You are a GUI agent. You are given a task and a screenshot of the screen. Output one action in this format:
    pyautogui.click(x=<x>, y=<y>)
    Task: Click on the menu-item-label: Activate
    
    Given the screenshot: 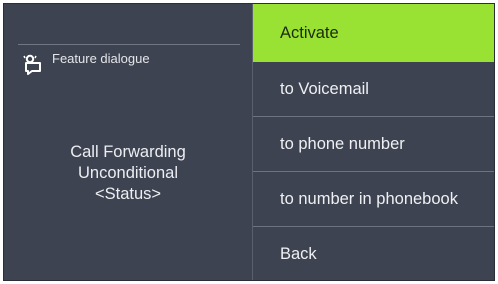 What is the action you would take?
    pyautogui.click(x=309, y=32)
    